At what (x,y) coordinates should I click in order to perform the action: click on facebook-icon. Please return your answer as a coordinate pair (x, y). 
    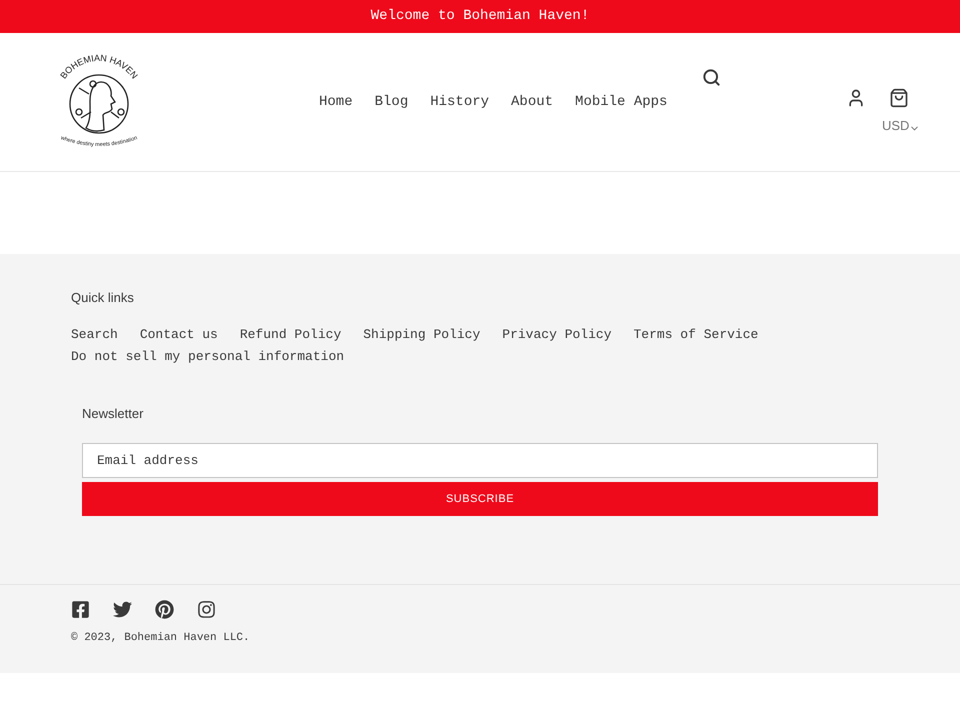
    Looking at the image, I should click on (80, 609).